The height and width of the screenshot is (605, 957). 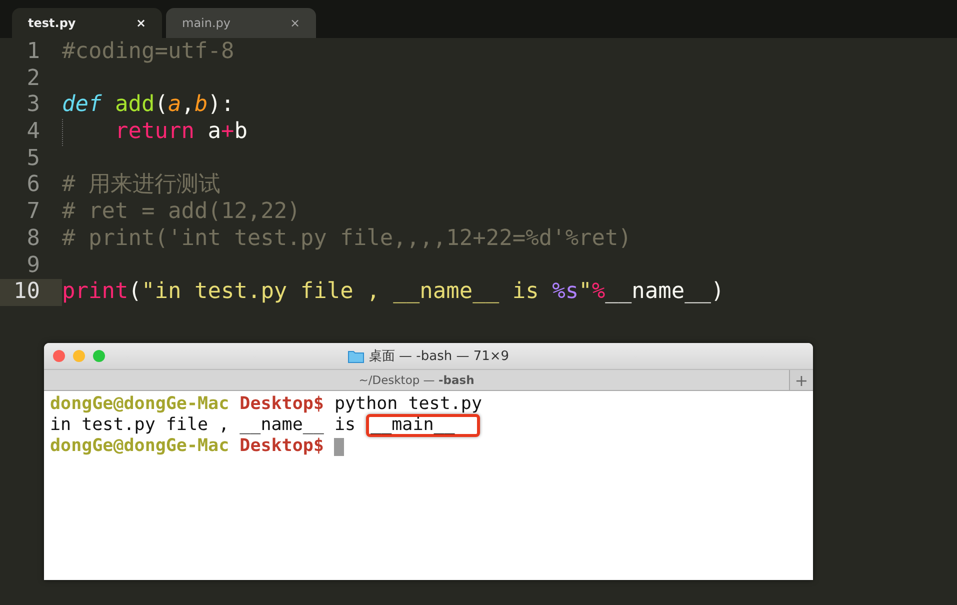 I want to click on code-line: #coding=utf-8, so click(x=148, y=52).